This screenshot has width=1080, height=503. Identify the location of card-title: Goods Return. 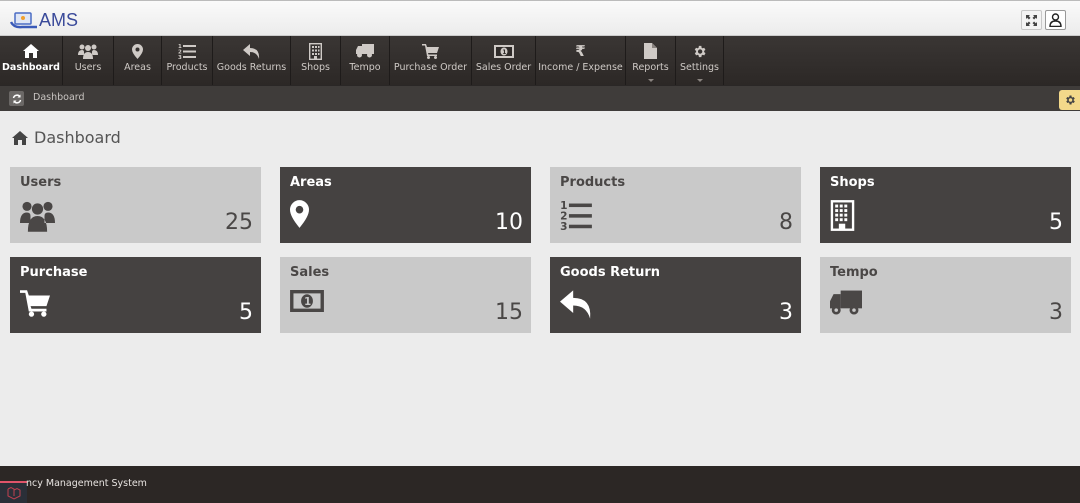
(610, 272).